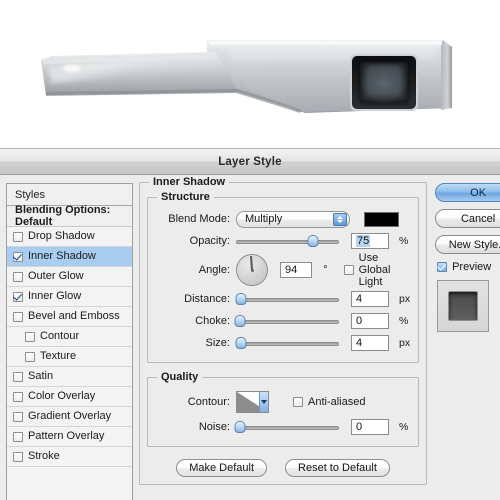  I want to click on blend-mode-row: Blend Mode: Multiply, so click(283, 219).